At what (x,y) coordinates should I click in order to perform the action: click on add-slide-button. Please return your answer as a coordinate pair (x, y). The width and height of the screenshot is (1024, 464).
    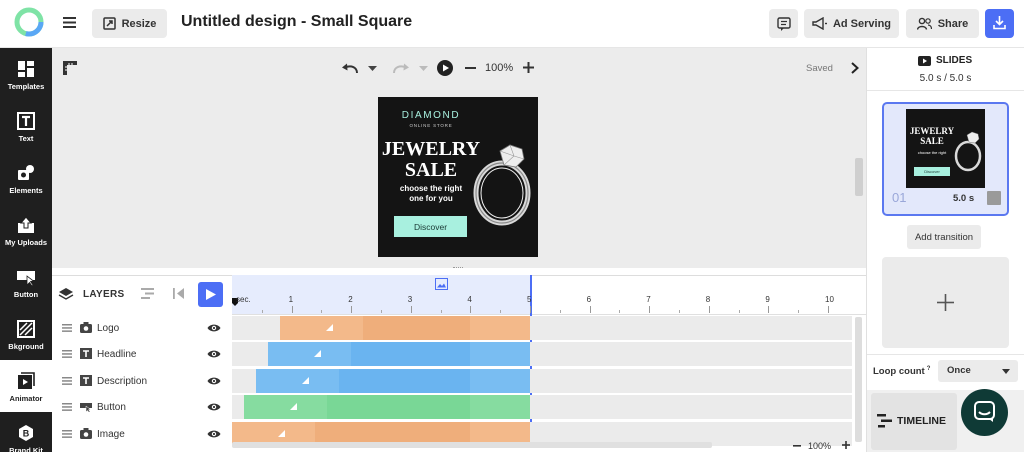
    Looking at the image, I should click on (945, 302).